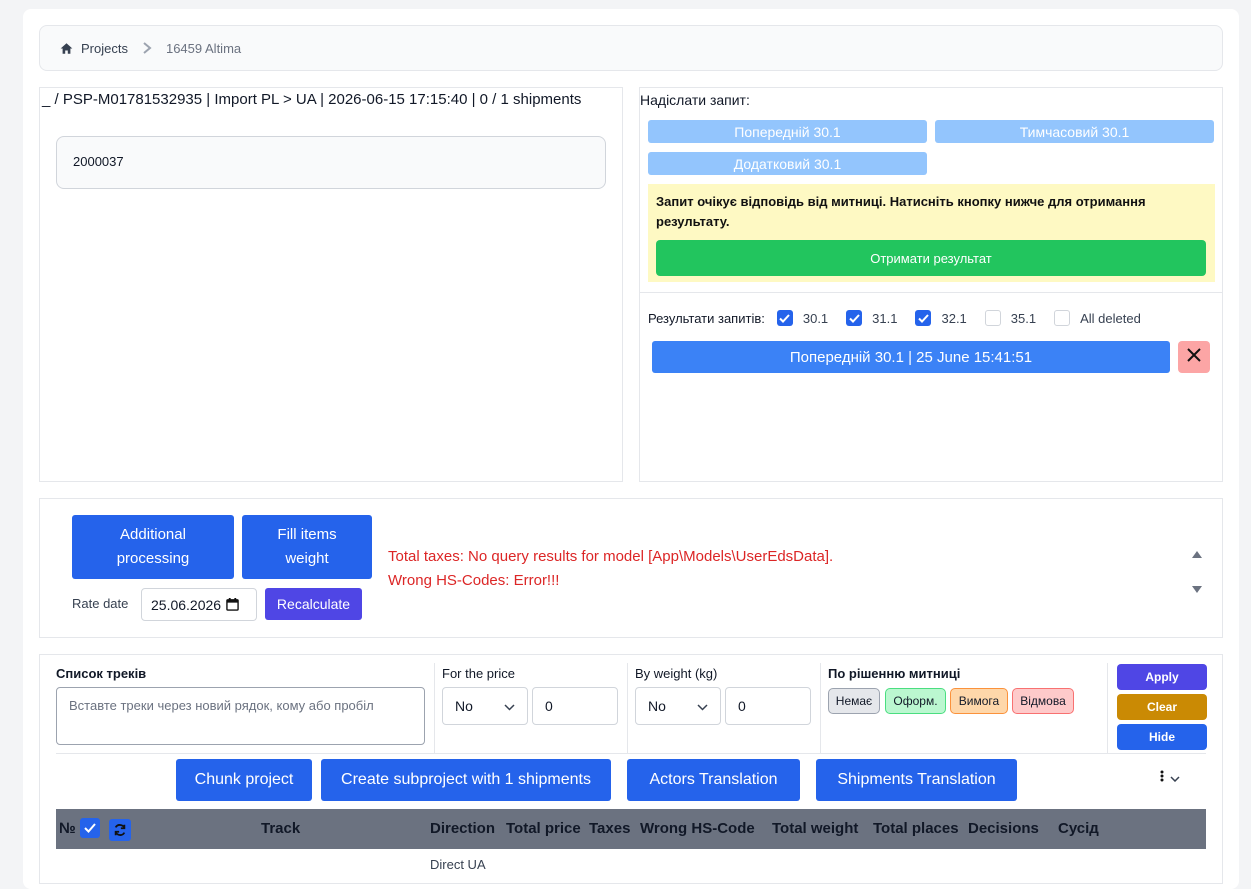 The height and width of the screenshot is (889, 1251). I want to click on kebab-icon, so click(1162, 778).